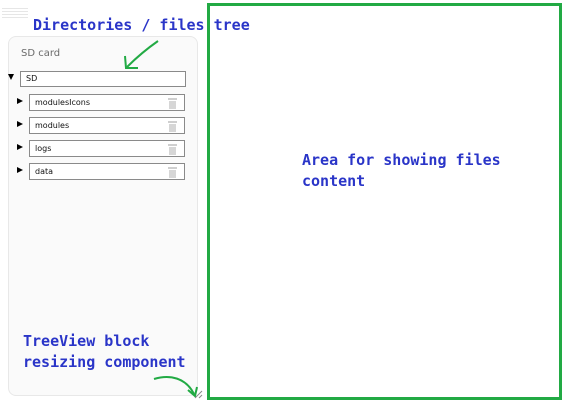 The height and width of the screenshot is (403, 565). Describe the element at coordinates (43, 148) in the screenshot. I see `tree-item-label-text: logs` at that location.